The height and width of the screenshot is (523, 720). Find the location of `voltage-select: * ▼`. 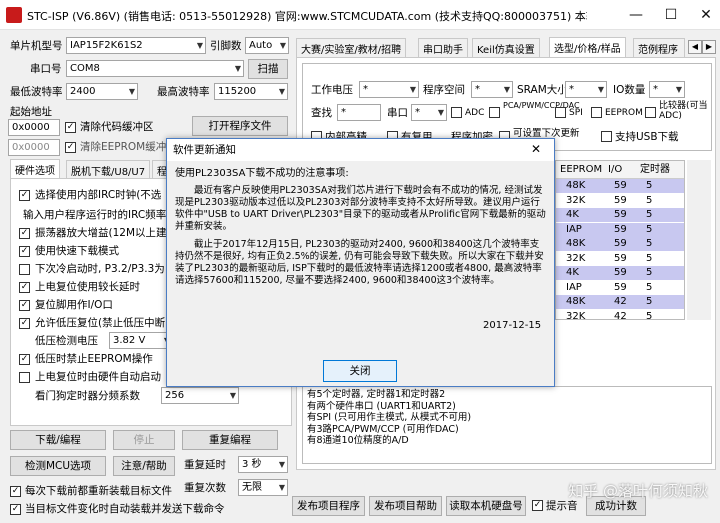

voltage-select: * ▼ is located at coordinates (389, 89).